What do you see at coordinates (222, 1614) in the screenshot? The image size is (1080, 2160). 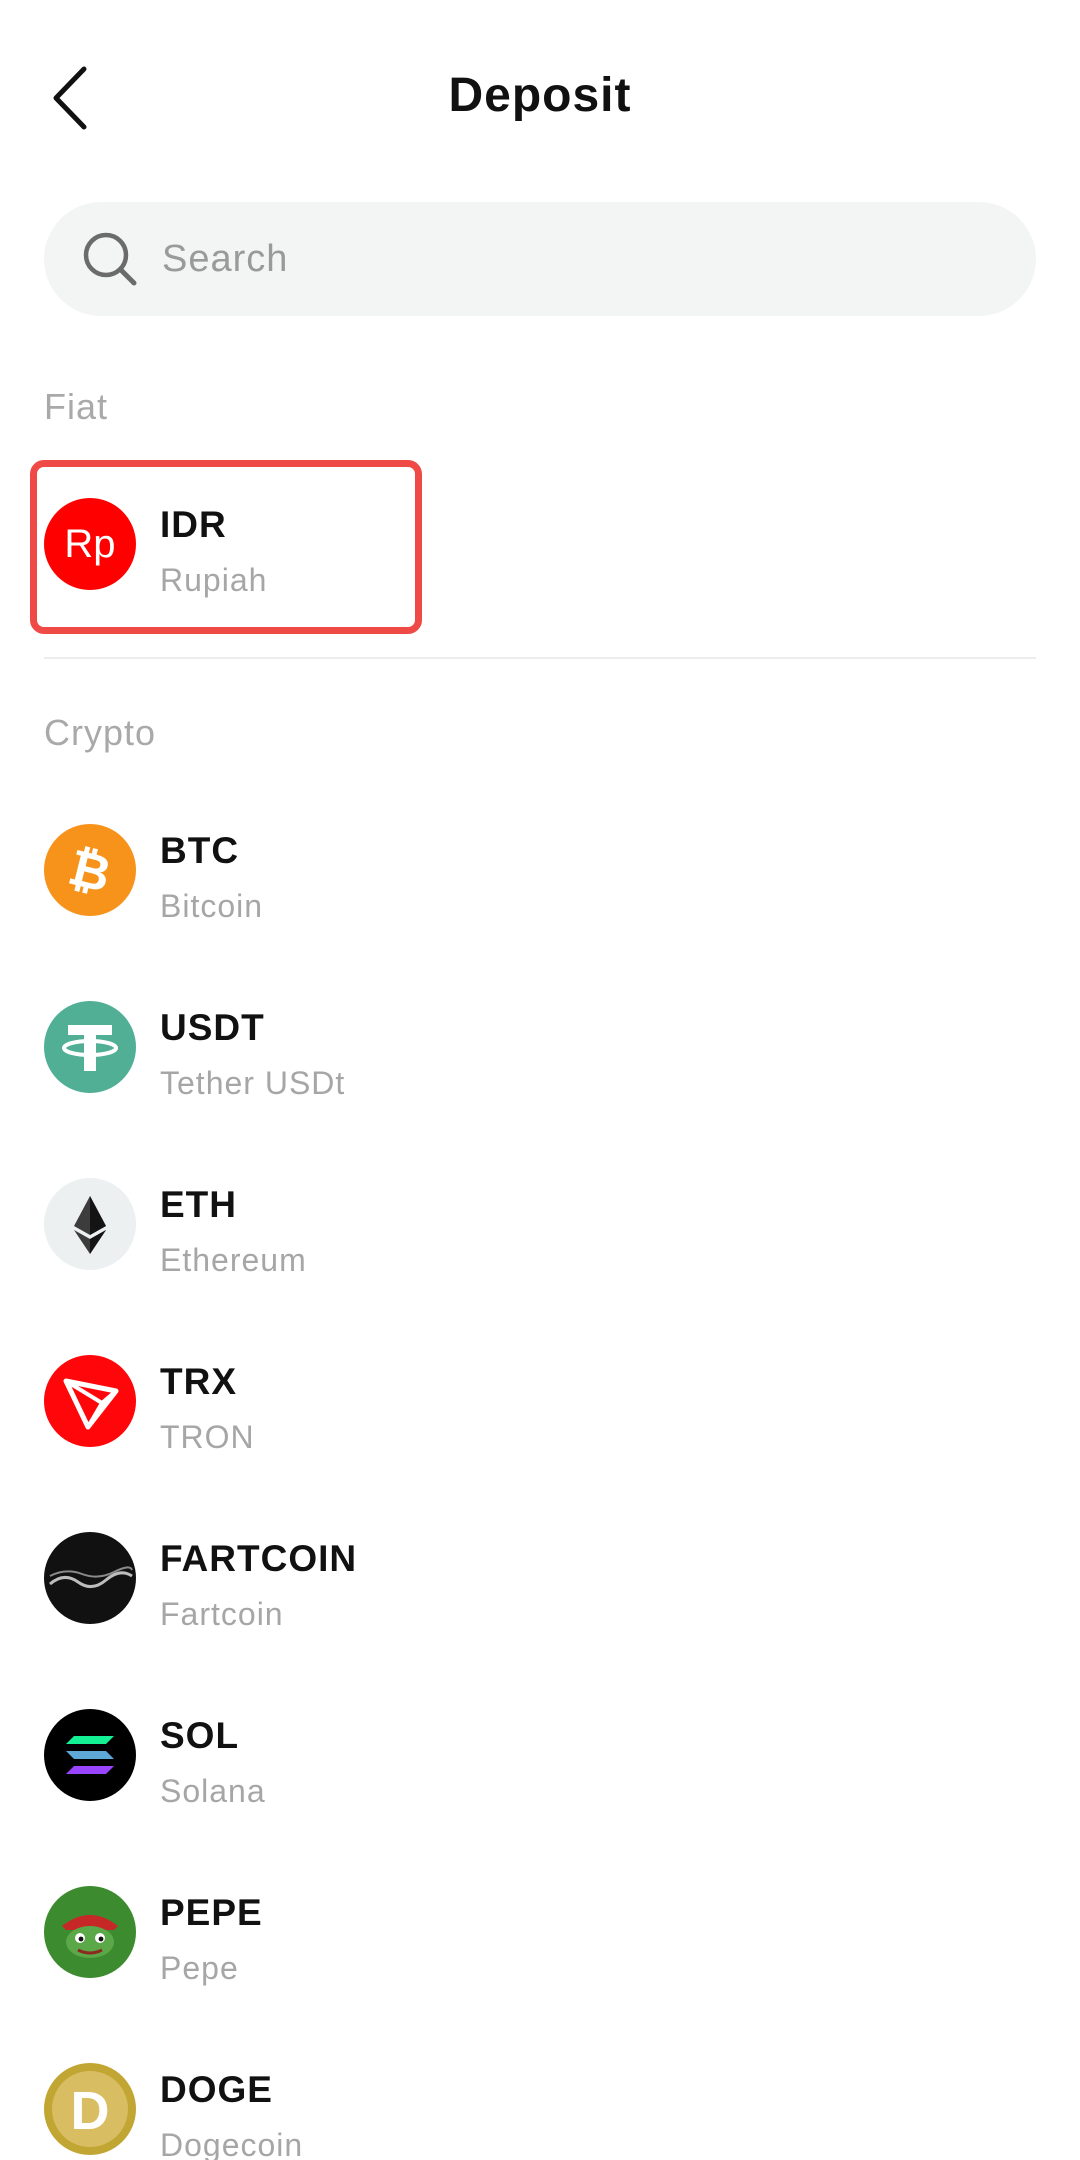 I see `coin-name: Fartcoin` at bounding box center [222, 1614].